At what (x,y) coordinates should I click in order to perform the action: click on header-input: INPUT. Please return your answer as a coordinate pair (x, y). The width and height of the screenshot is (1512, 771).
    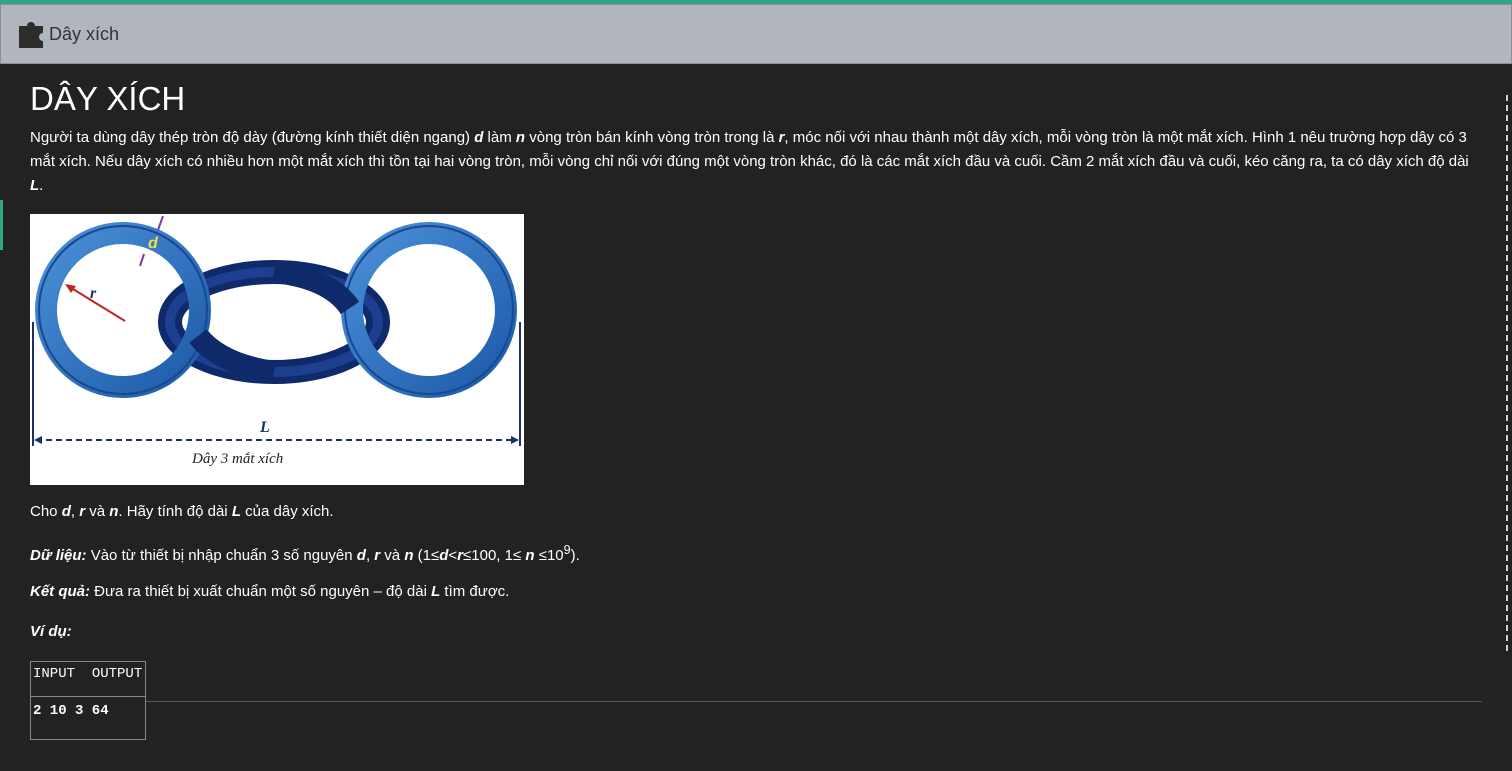
    Looking at the image, I should click on (54, 674).